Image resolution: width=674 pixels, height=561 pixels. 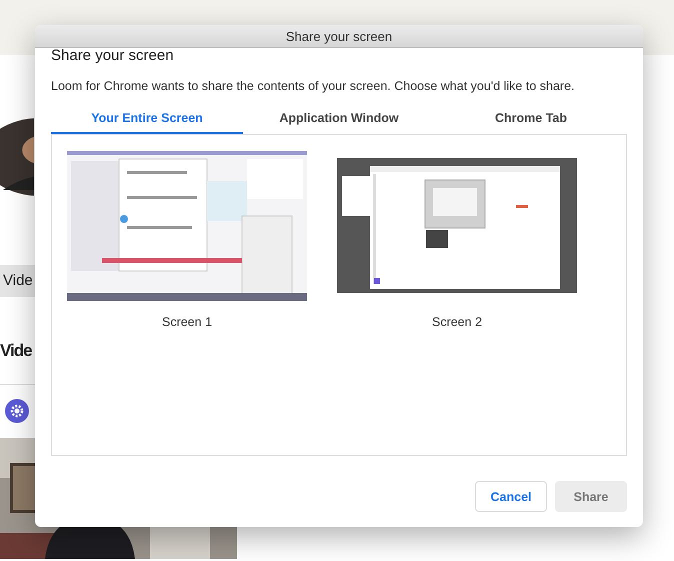 I want to click on tab: Application Window, so click(x=339, y=122).